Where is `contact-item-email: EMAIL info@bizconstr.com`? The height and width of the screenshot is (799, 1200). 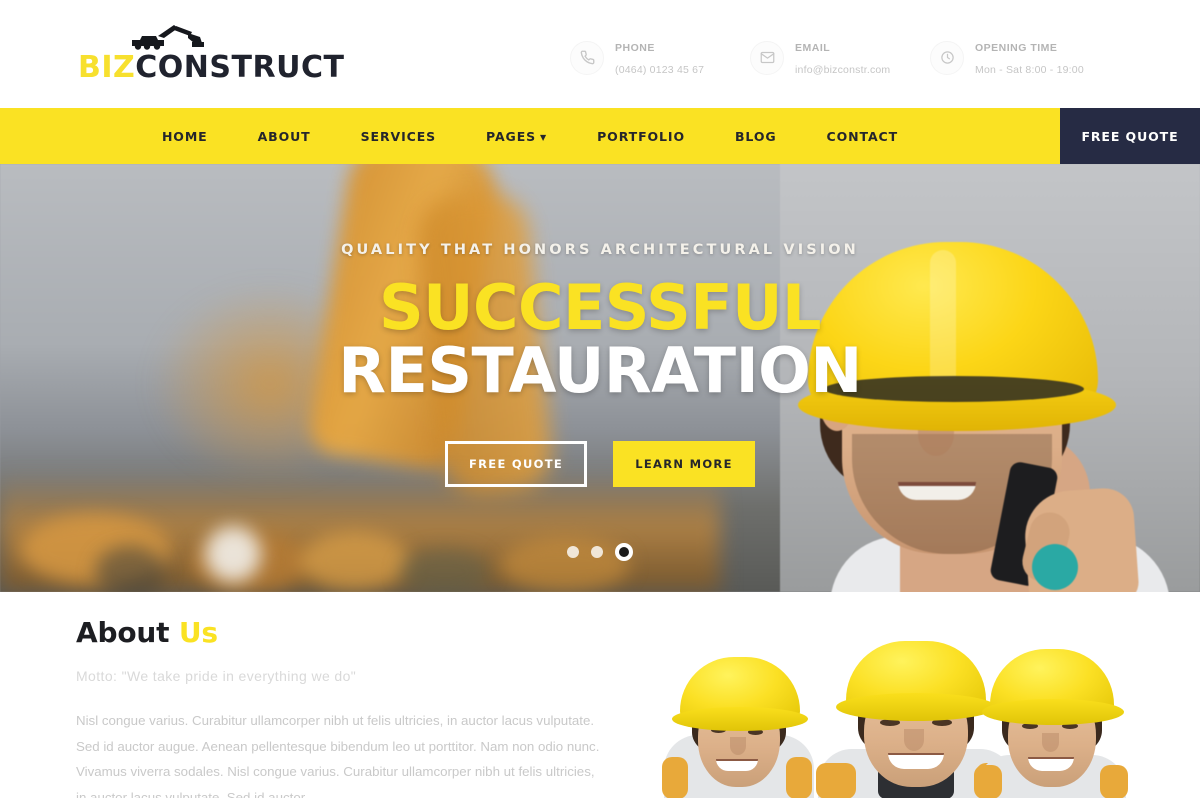 contact-item-email: EMAIL info@bizconstr.com is located at coordinates (840, 57).